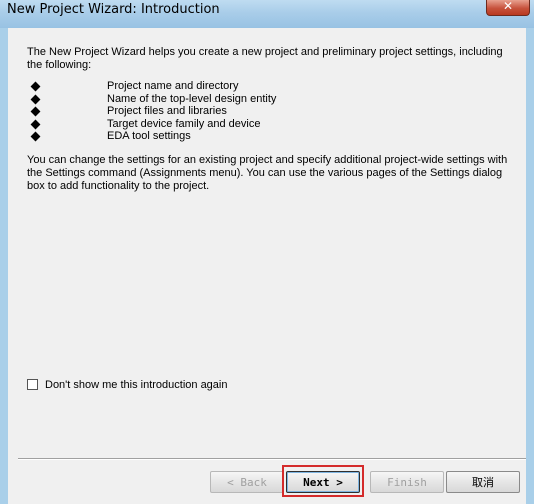 The width and height of the screenshot is (534, 504). I want to click on button-separator, so click(272, 459).